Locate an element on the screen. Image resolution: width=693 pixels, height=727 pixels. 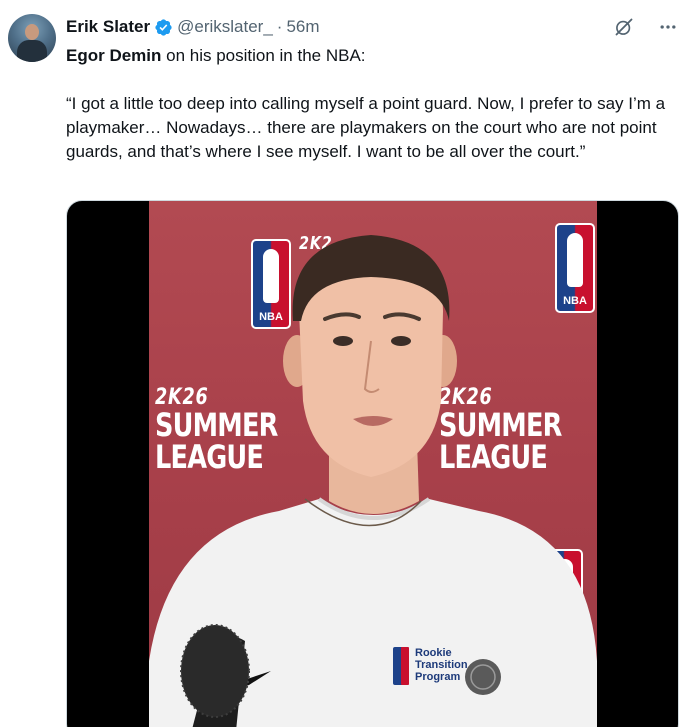
tweet-actions-top is located at coordinates (646, 27).